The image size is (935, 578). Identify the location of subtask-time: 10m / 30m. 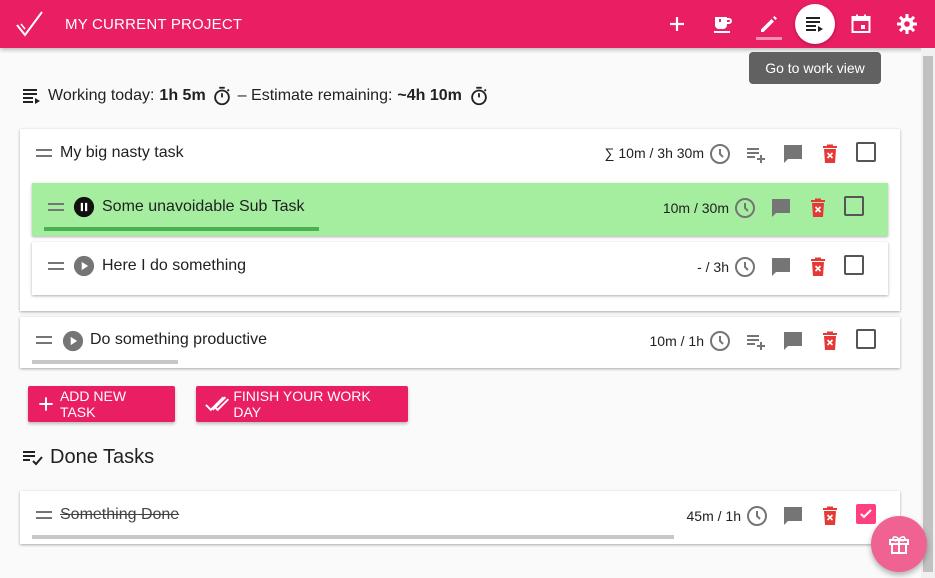
(695, 208).